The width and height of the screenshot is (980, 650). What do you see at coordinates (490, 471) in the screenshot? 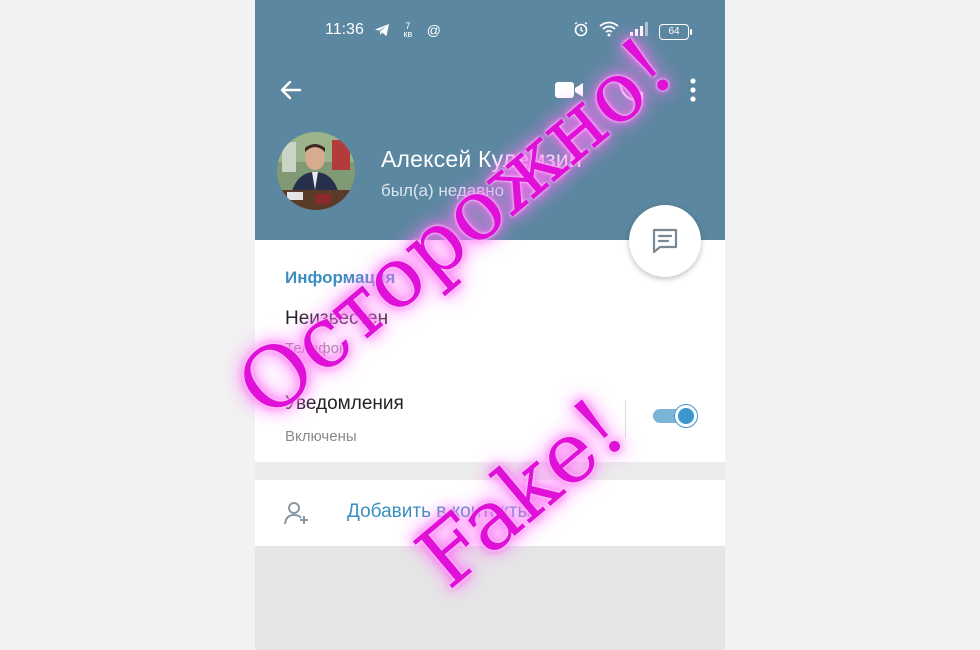
I see `section-gap` at bounding box center [490, 471].